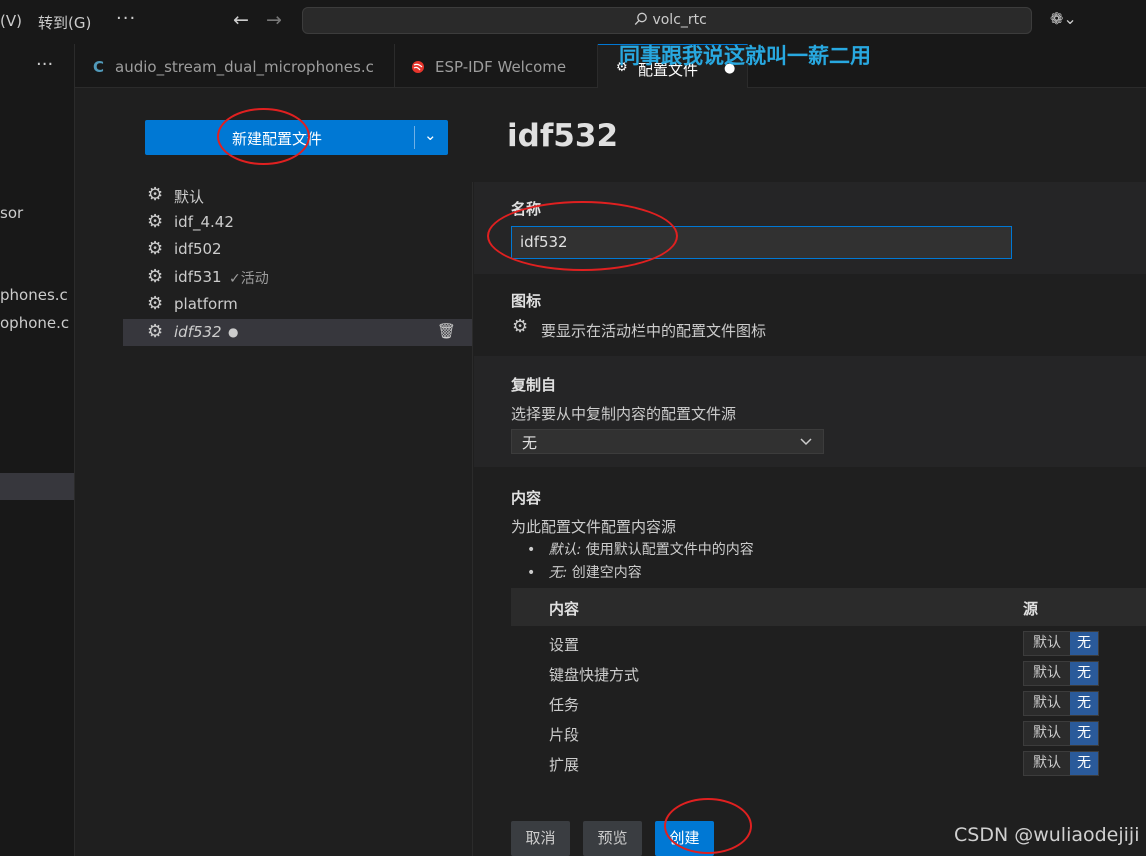  Describe the element at coordinates (828, 674) in the screenshot. I see `table-row: 键盘快捷方式 默认 无` at that location.